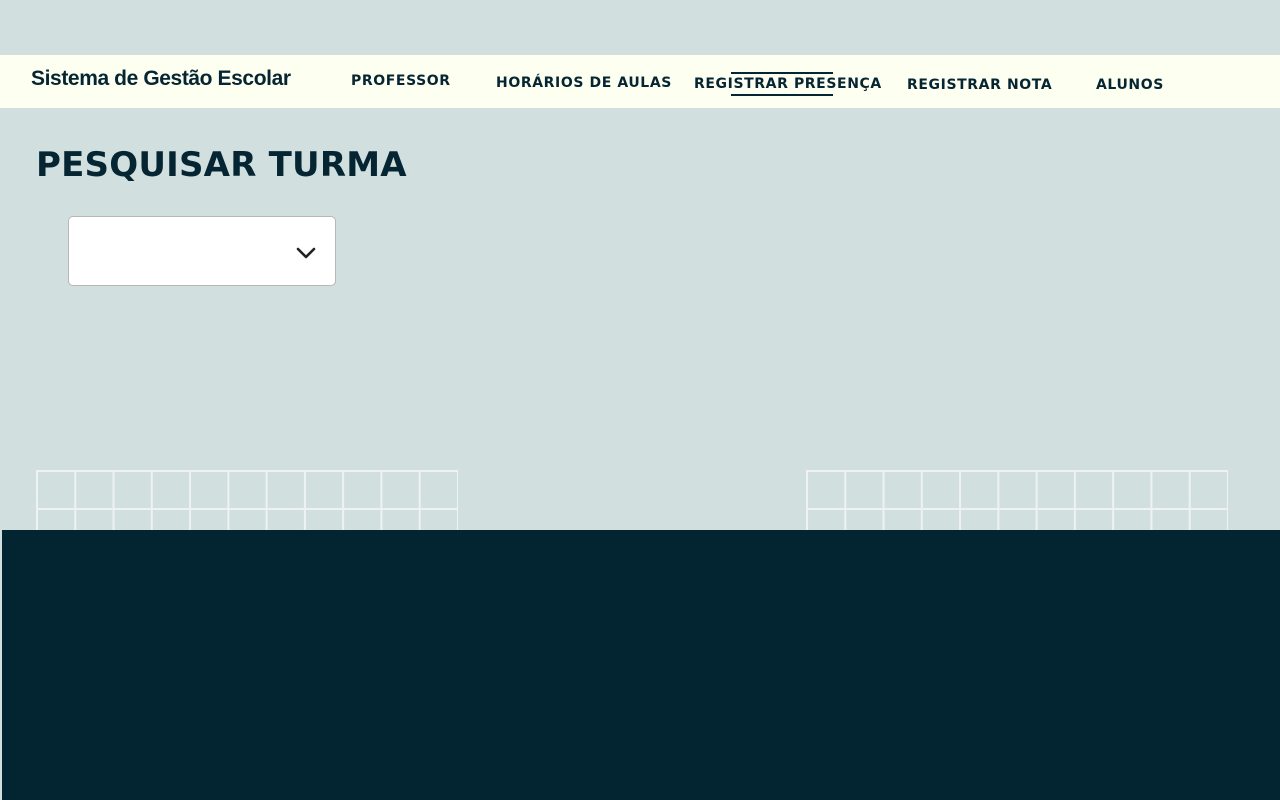 The image size is (1280, 800). What do you see at coordinates (161, 79) in the screenshot?
I see `brand-title: Sistema de Gestão Escolar` at bounding box center [161, 79].